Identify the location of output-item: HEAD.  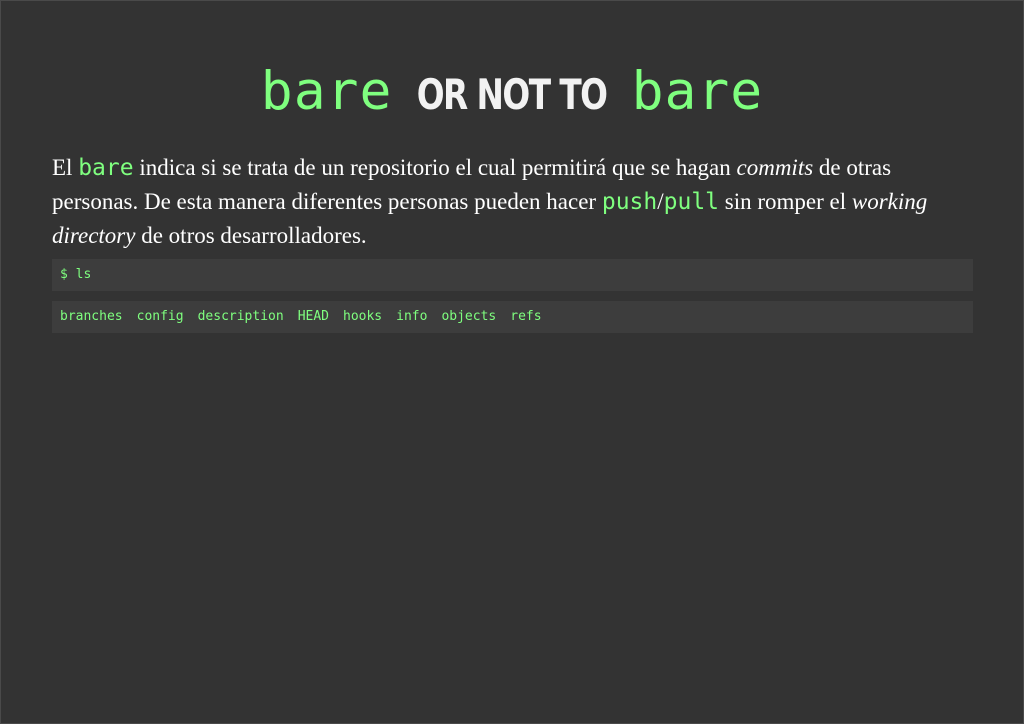
(313, 316).